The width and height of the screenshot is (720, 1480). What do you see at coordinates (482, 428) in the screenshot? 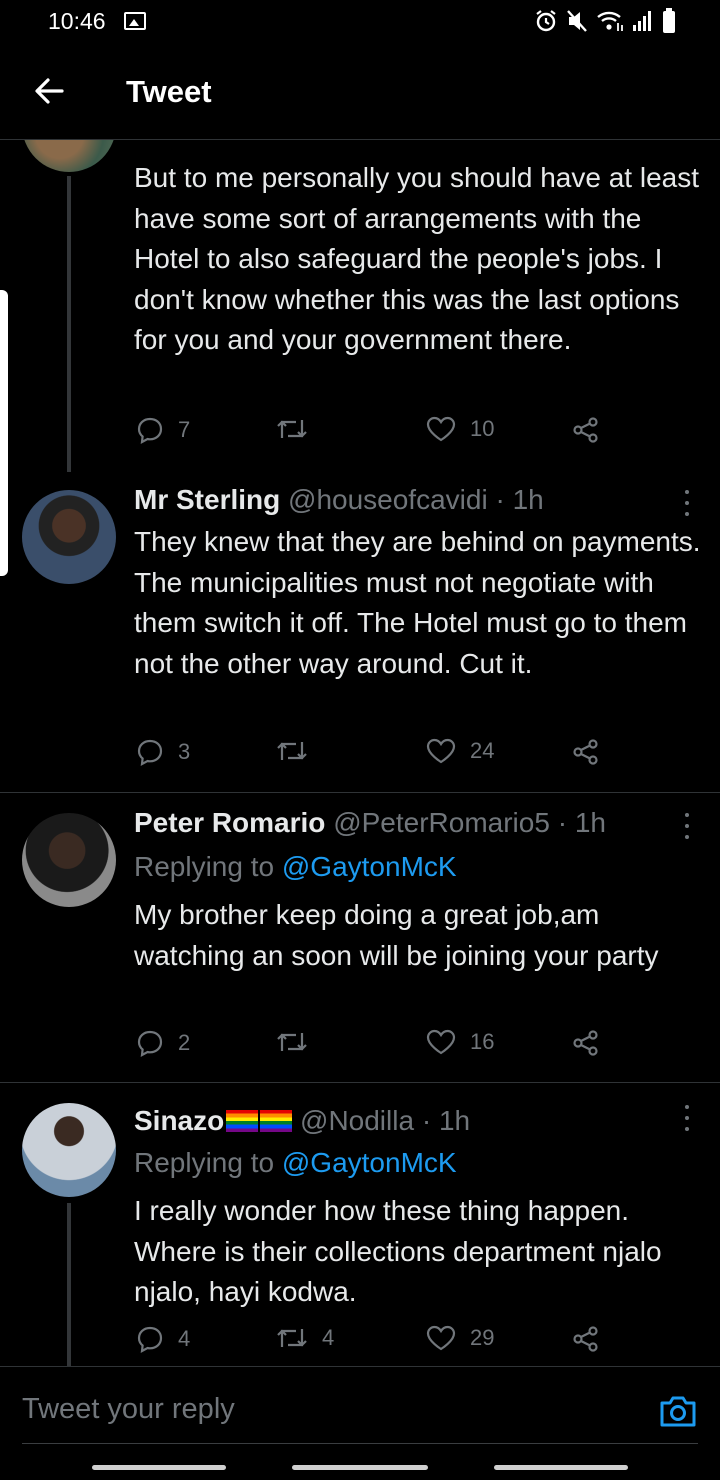
I see `like-count: 10` at bounding box center [482, 428].